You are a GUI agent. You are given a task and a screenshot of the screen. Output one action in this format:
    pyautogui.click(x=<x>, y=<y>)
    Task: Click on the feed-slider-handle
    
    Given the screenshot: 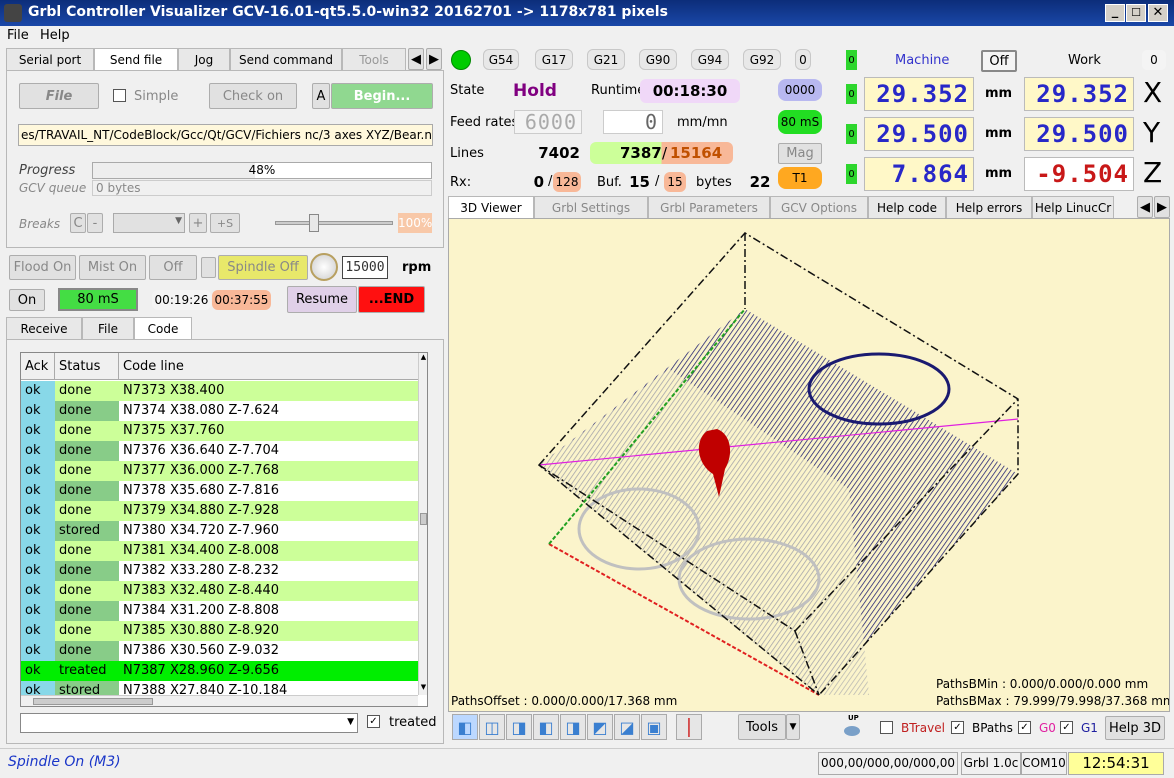 What is the action you would take?
    pyautogui.click(x=314, y=223)
    